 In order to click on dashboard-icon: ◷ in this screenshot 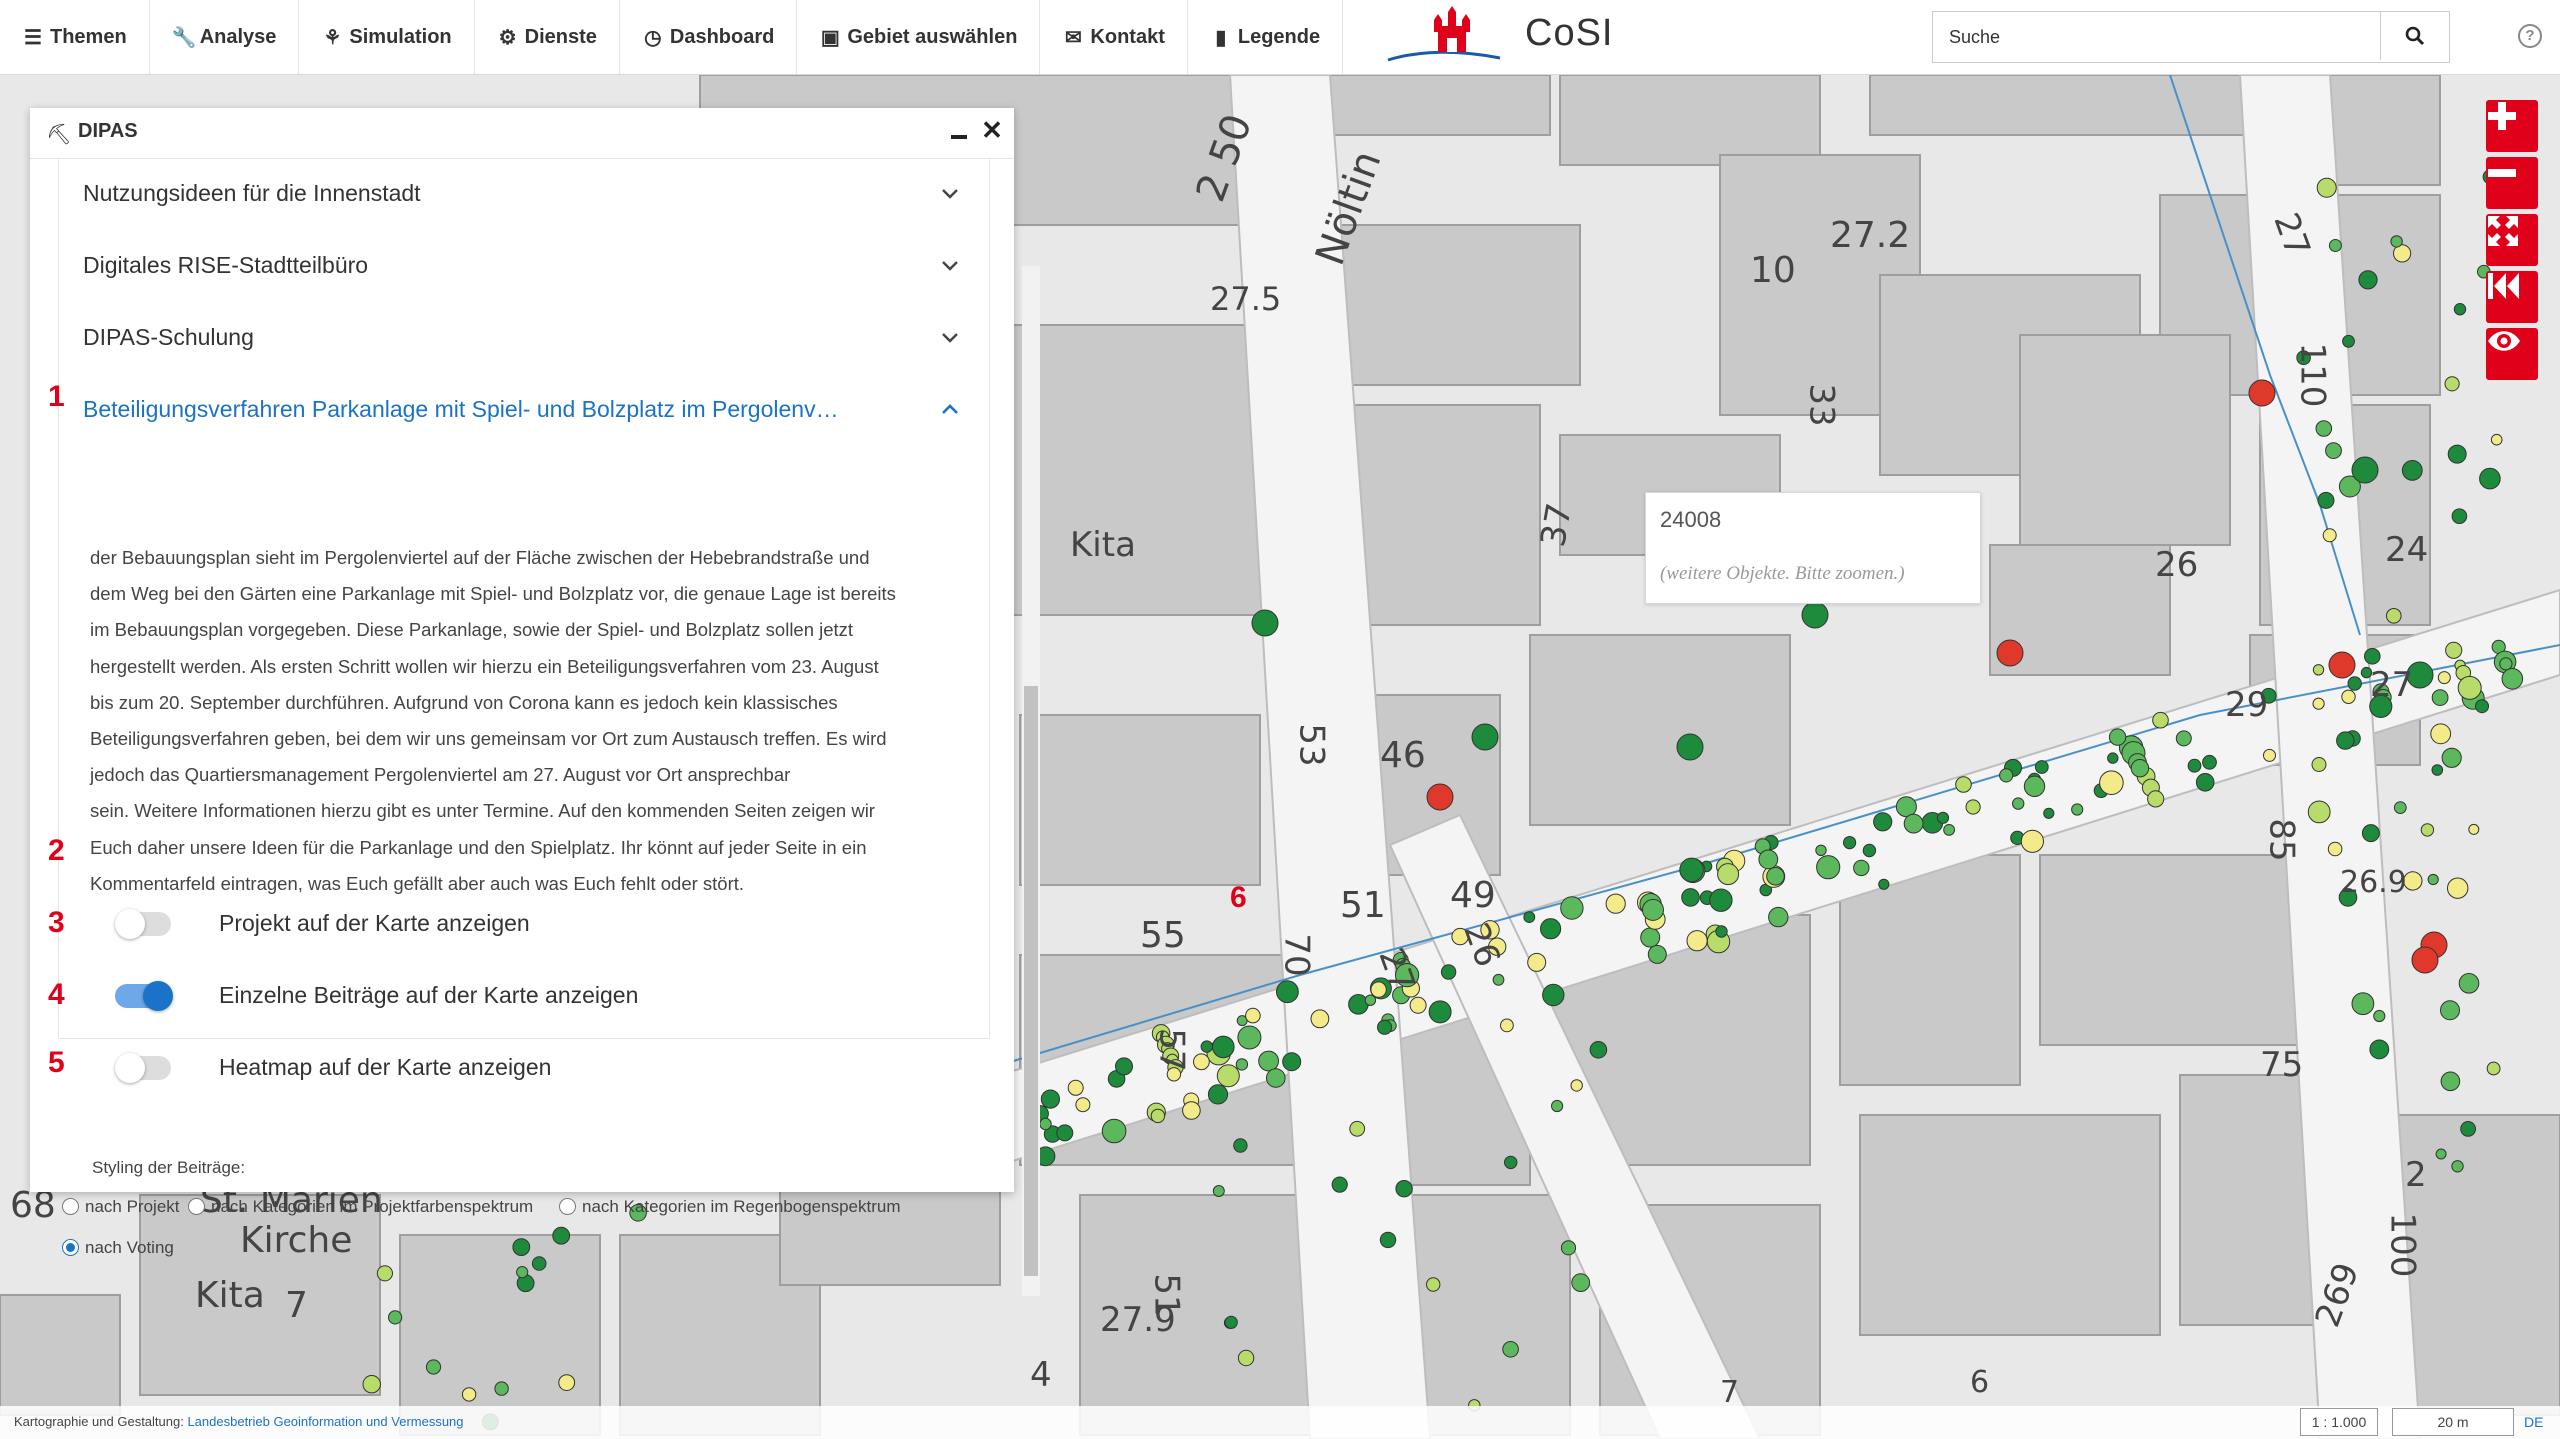, I will do `click(653, 37)`.